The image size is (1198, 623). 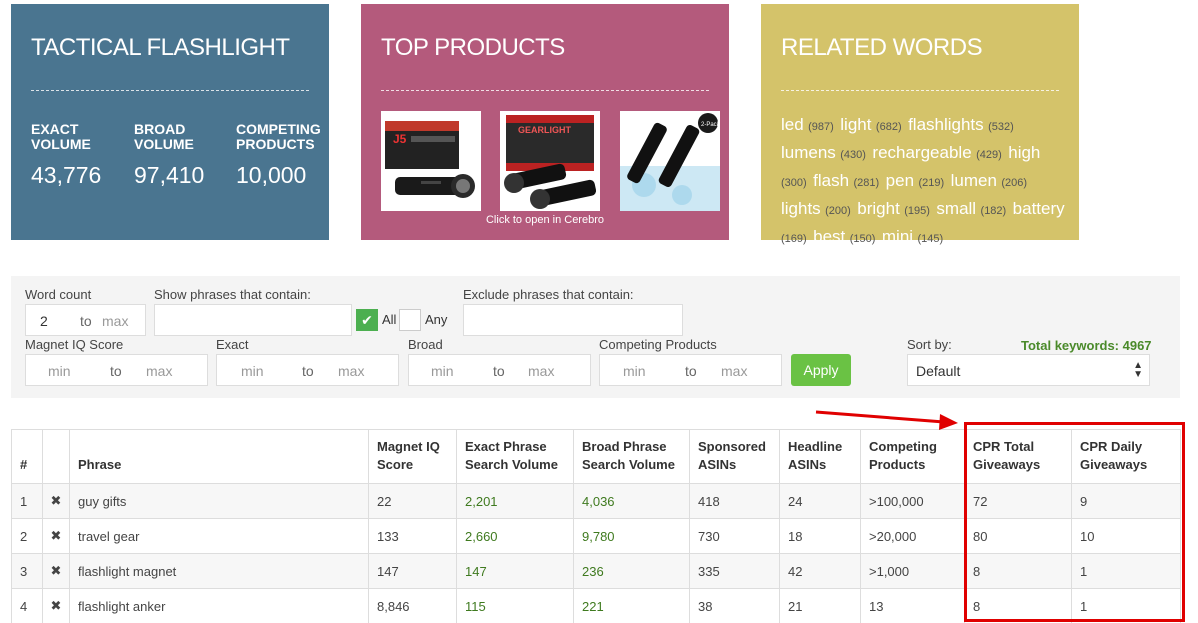 What do you see at coordinates (44, 321) in the screenshot?
I see `word-count-min-value: 2` at bounding box center [44, 321].